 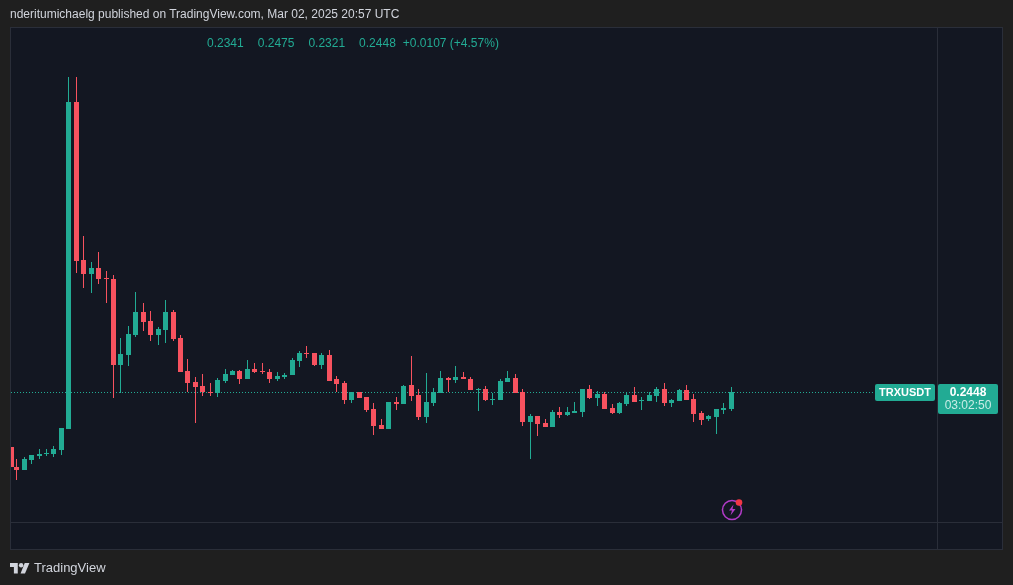 I want to click on price-change: +0.0107 (+4.57%), so click(x=450, y=43).